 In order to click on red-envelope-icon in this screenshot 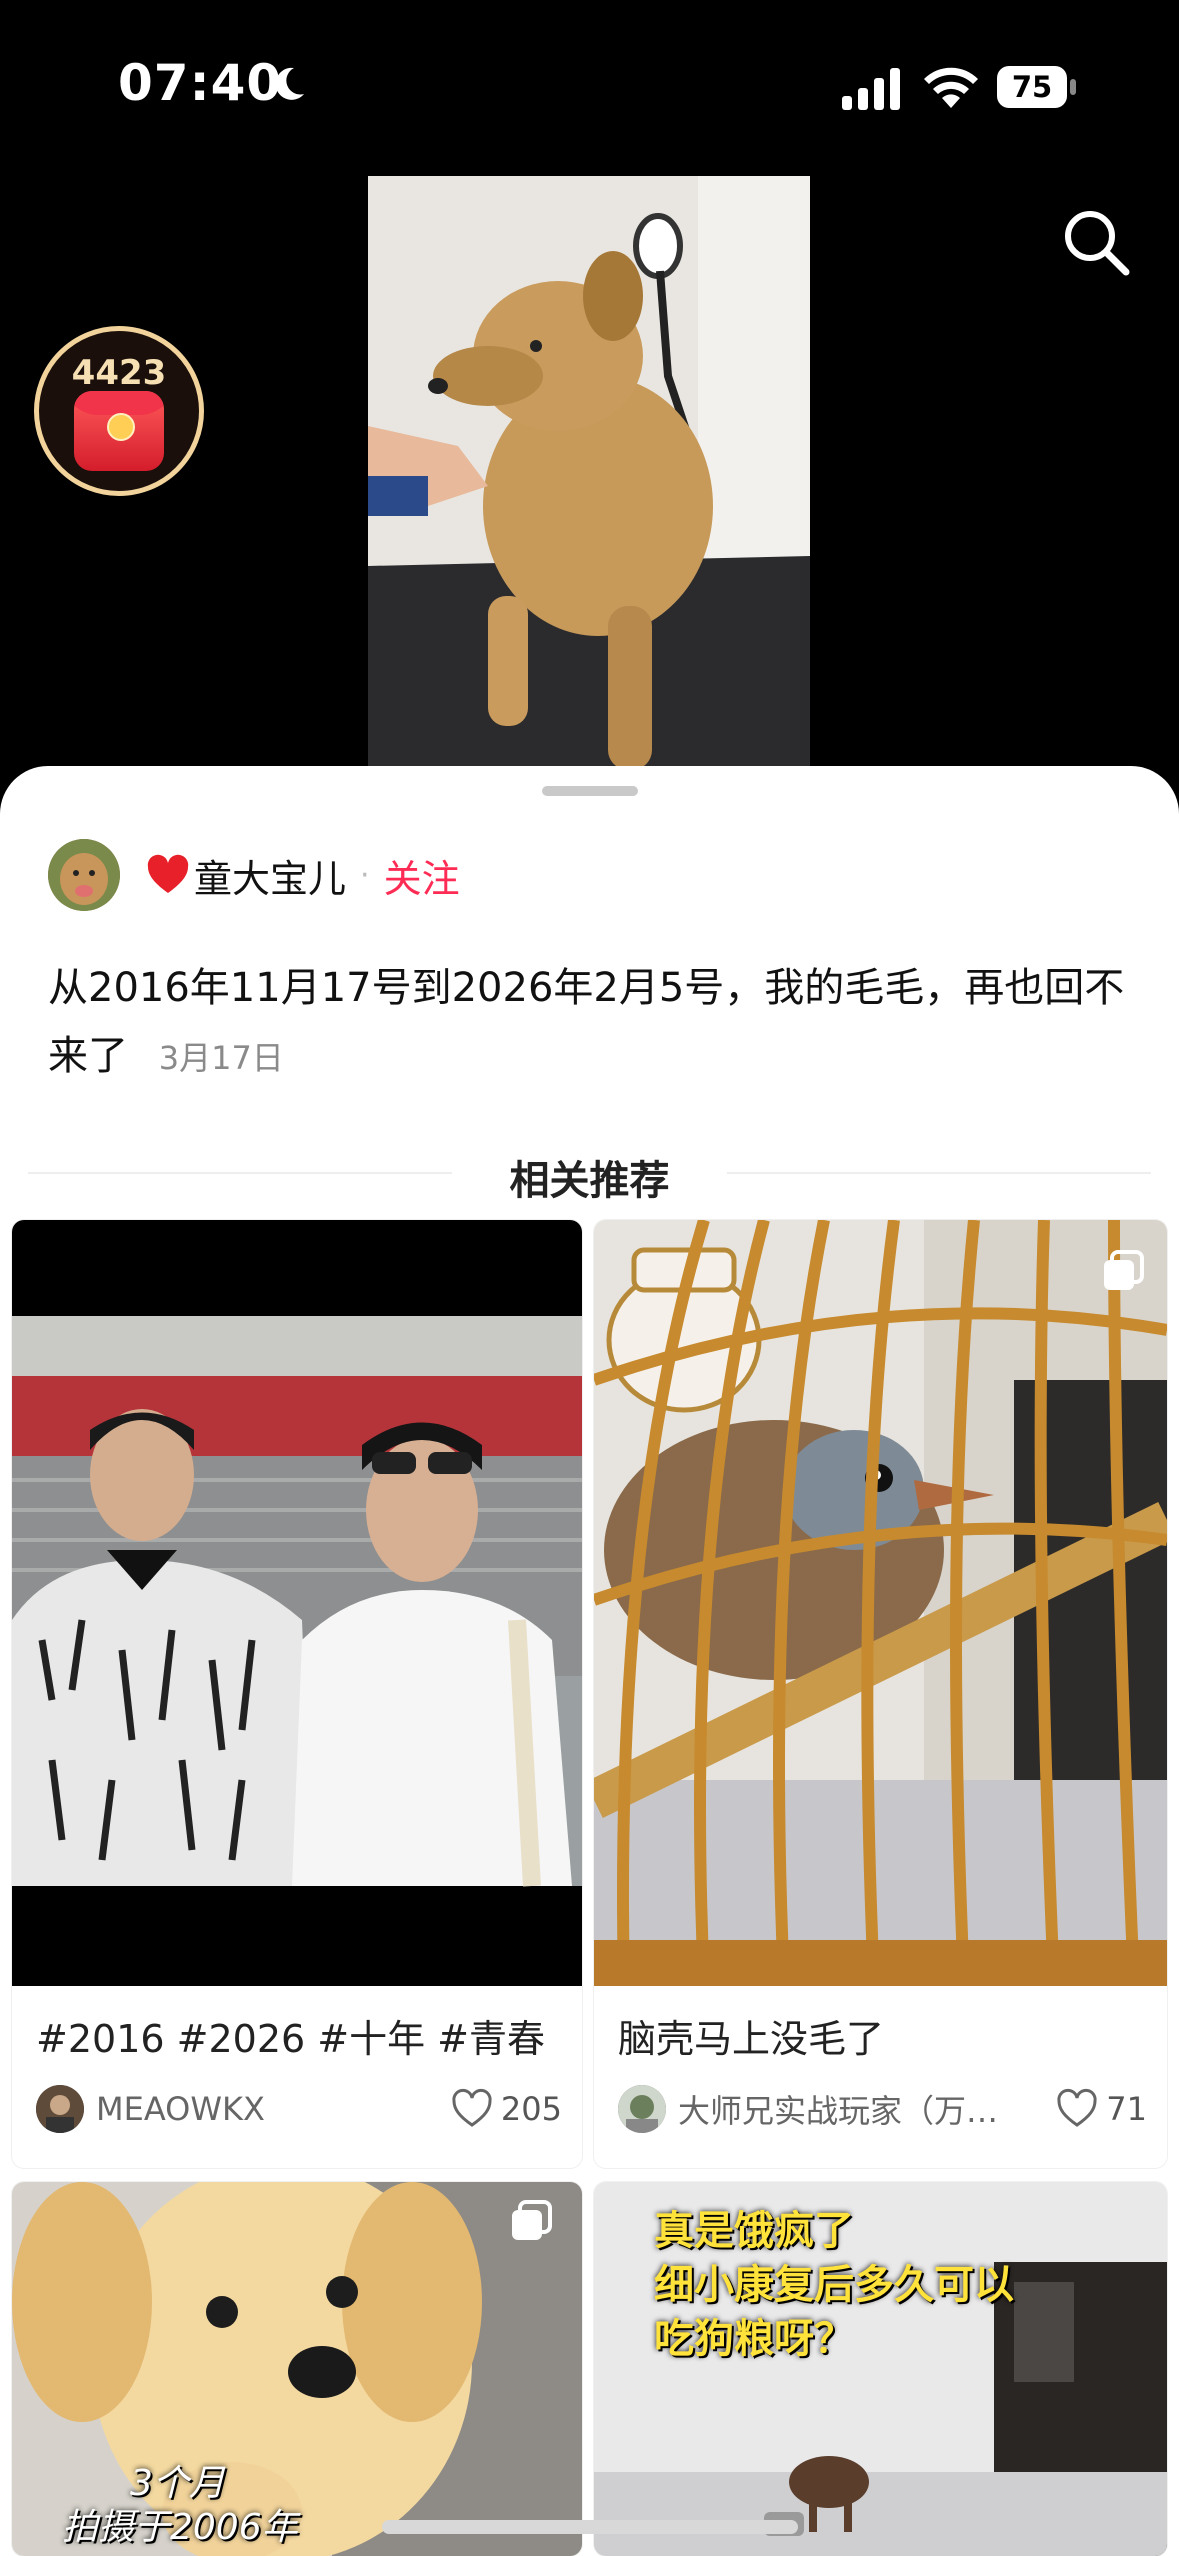, I will do `click(119, 431)`.